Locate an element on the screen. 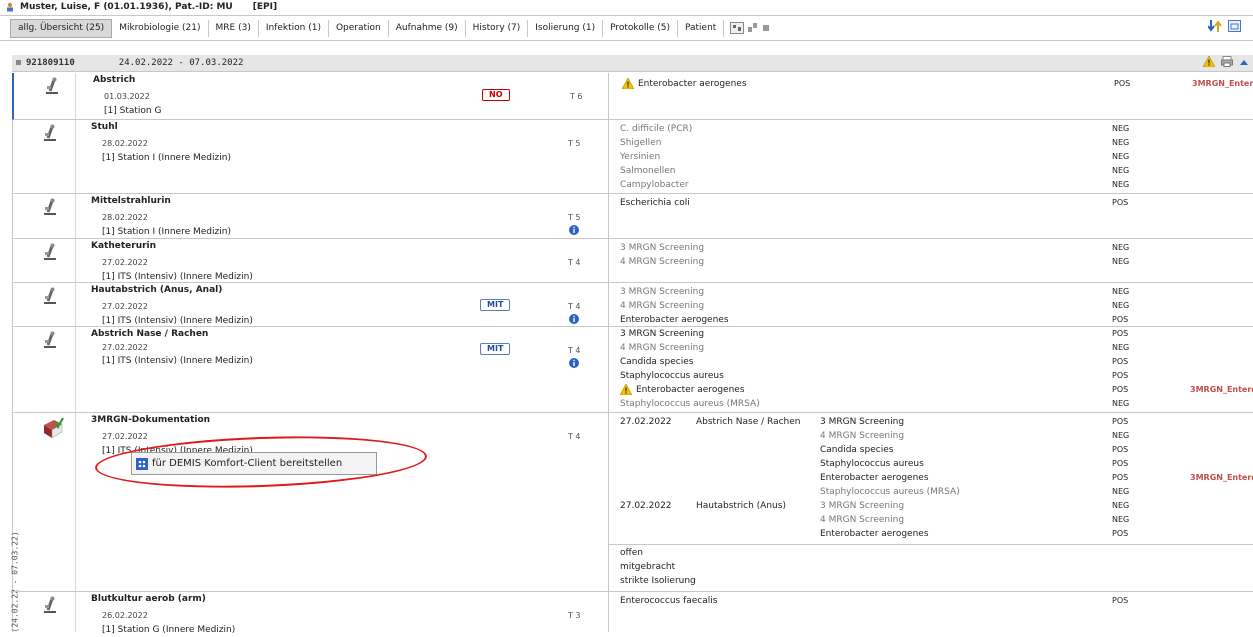 Image resolution: width=1253 pixels, height=637 pixels. specimen-title: Katheterurin is located at coordinates (124, 246).